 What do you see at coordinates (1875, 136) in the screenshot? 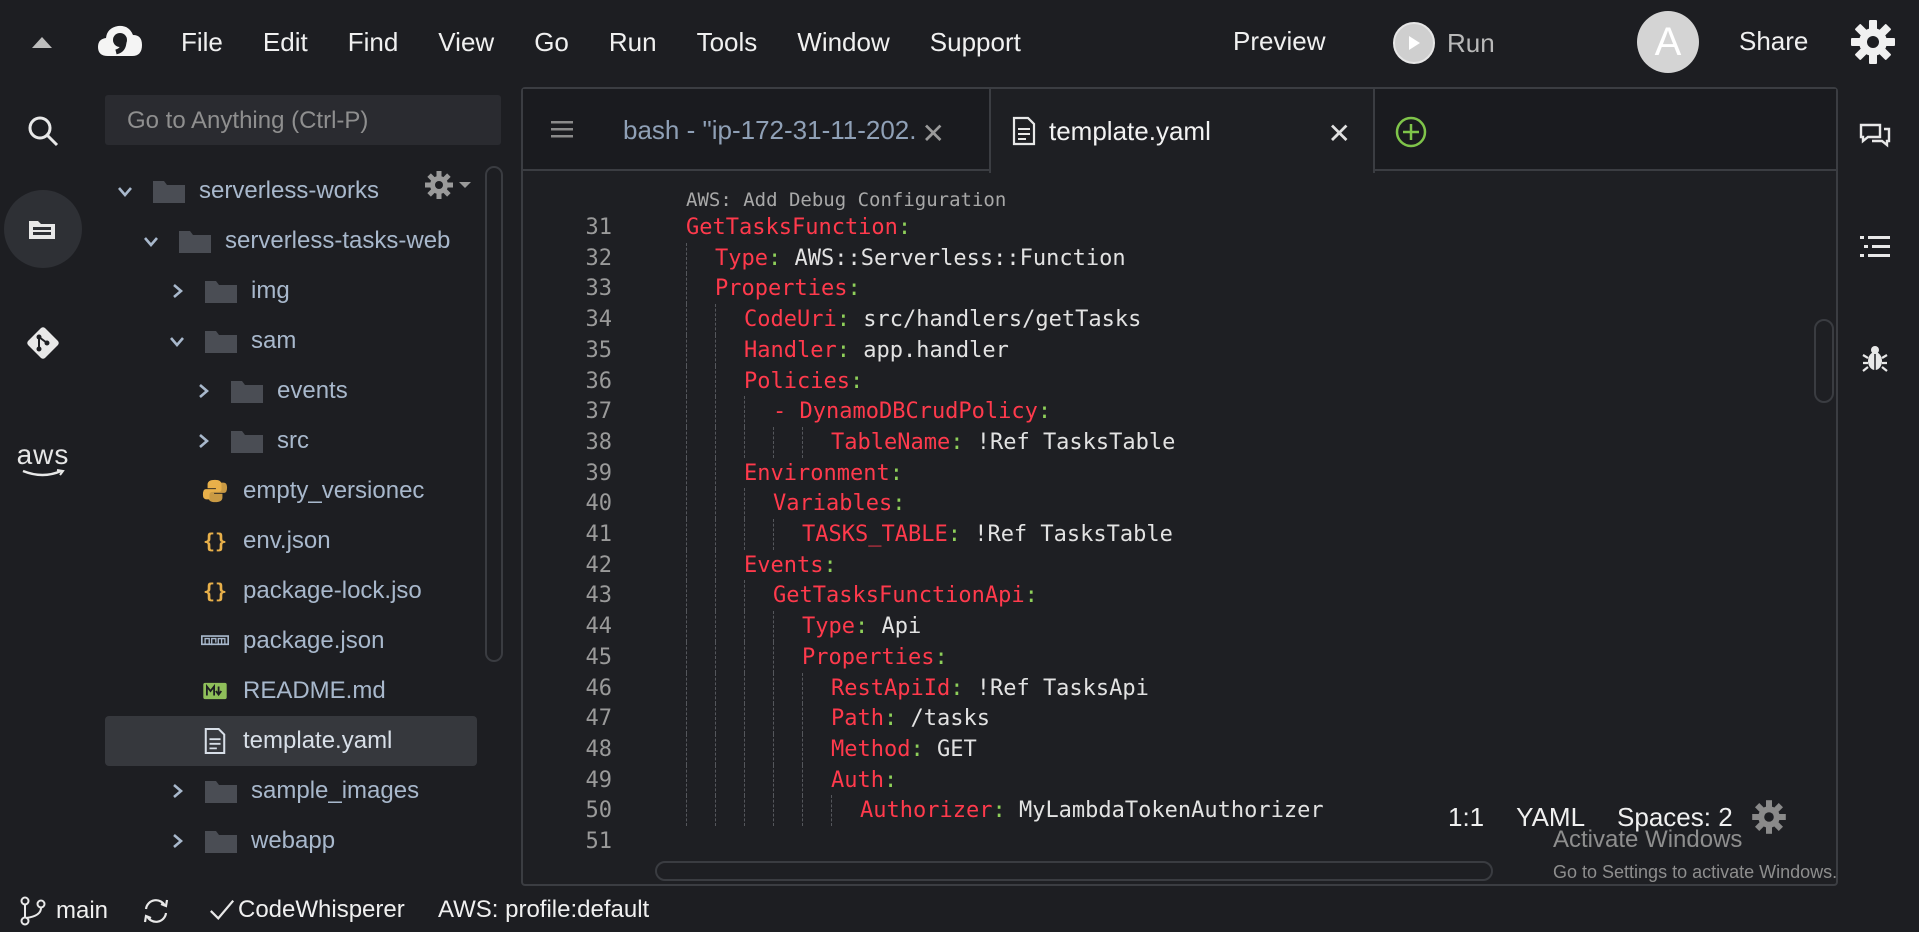
I see `collaborate-rail-button` at bounding box center [1875, 136].